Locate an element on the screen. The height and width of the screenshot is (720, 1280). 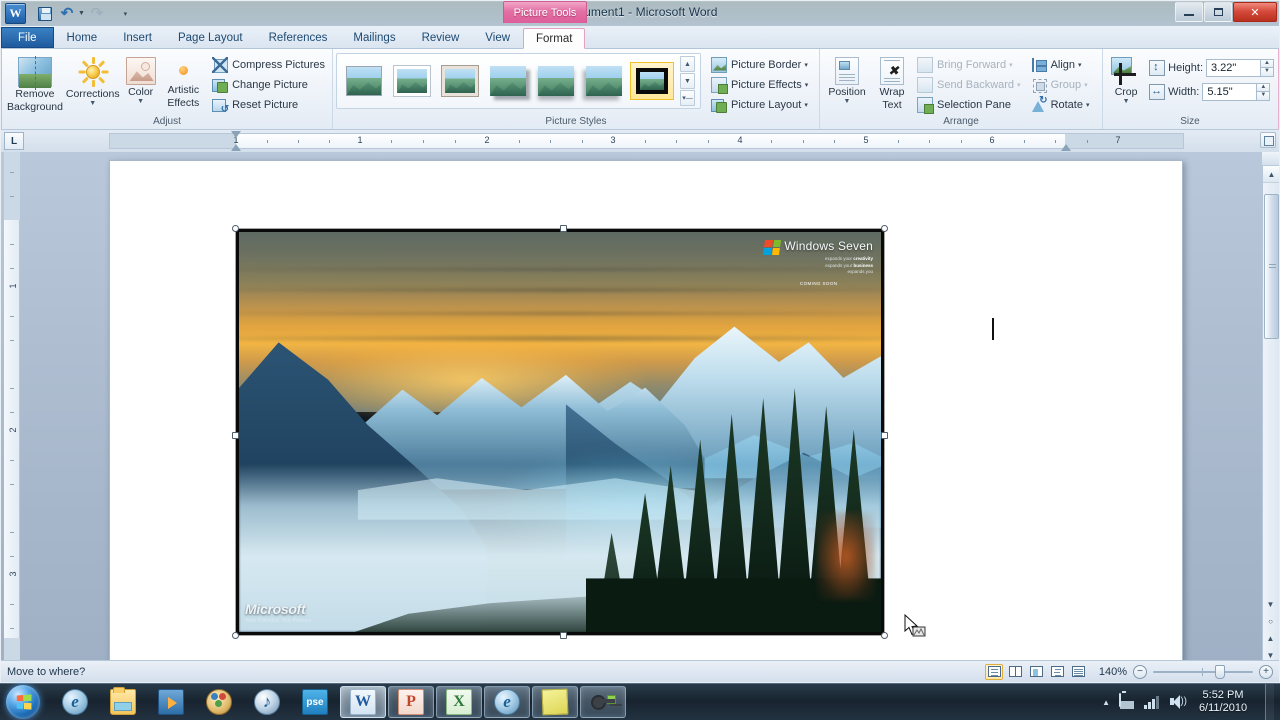
view-buttons is located at coordinates (1036, 671).